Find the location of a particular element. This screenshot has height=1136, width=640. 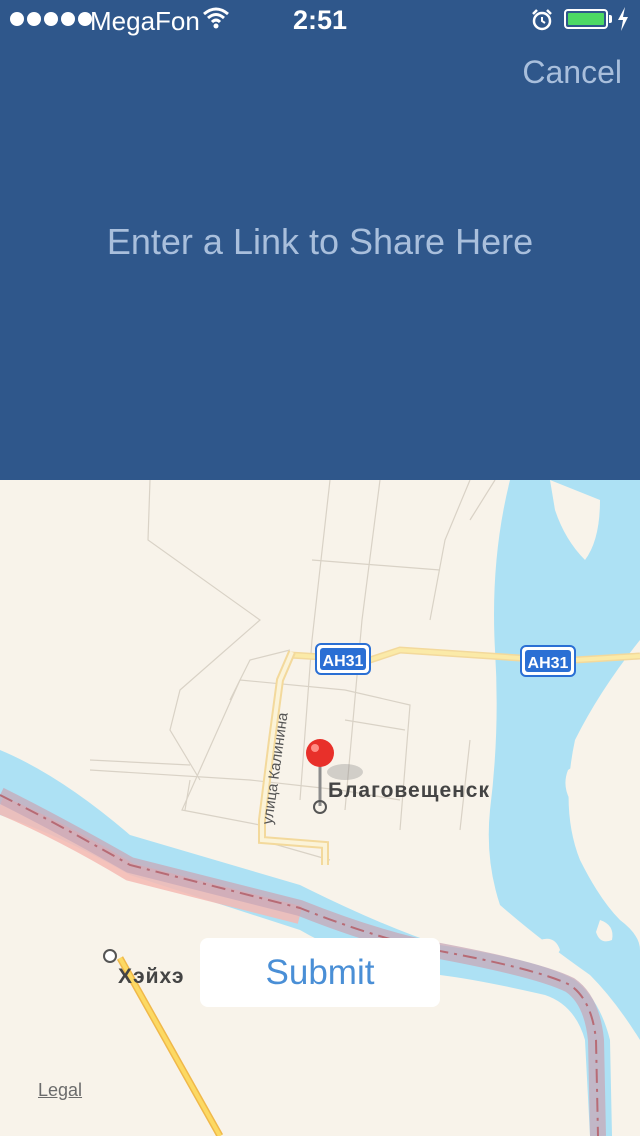

status-bar: MegaFon 2:51 is located at coordinates (320, 20).